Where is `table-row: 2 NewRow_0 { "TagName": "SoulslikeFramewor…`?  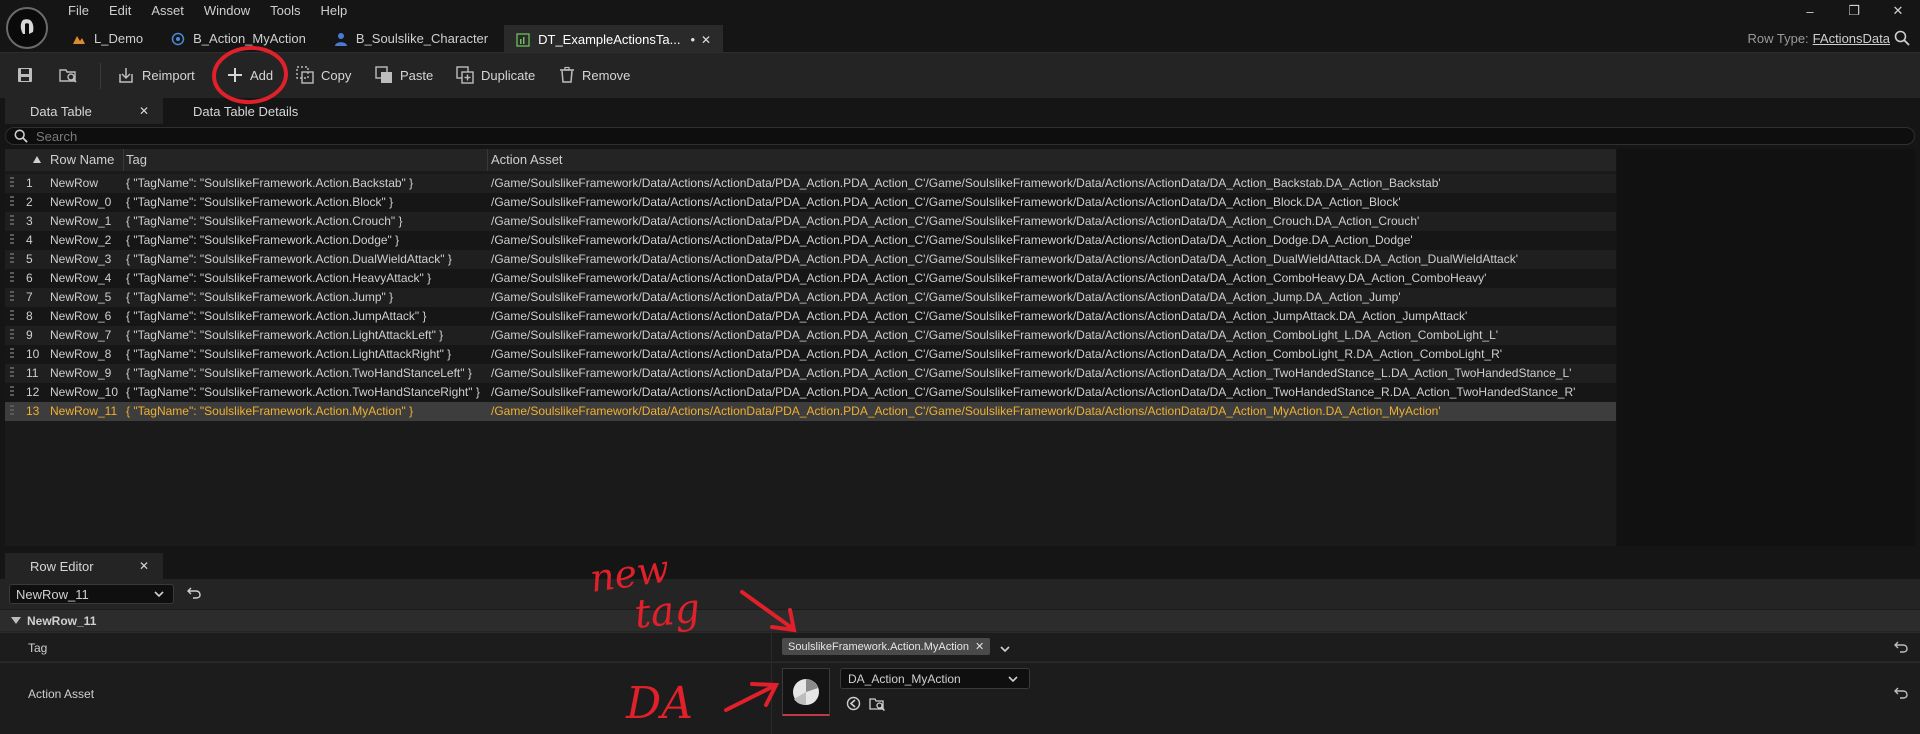
table-row: 2 NewRow_0 { "TagName": "SoulslikeFramewor… is located at coordinates (810, 202).